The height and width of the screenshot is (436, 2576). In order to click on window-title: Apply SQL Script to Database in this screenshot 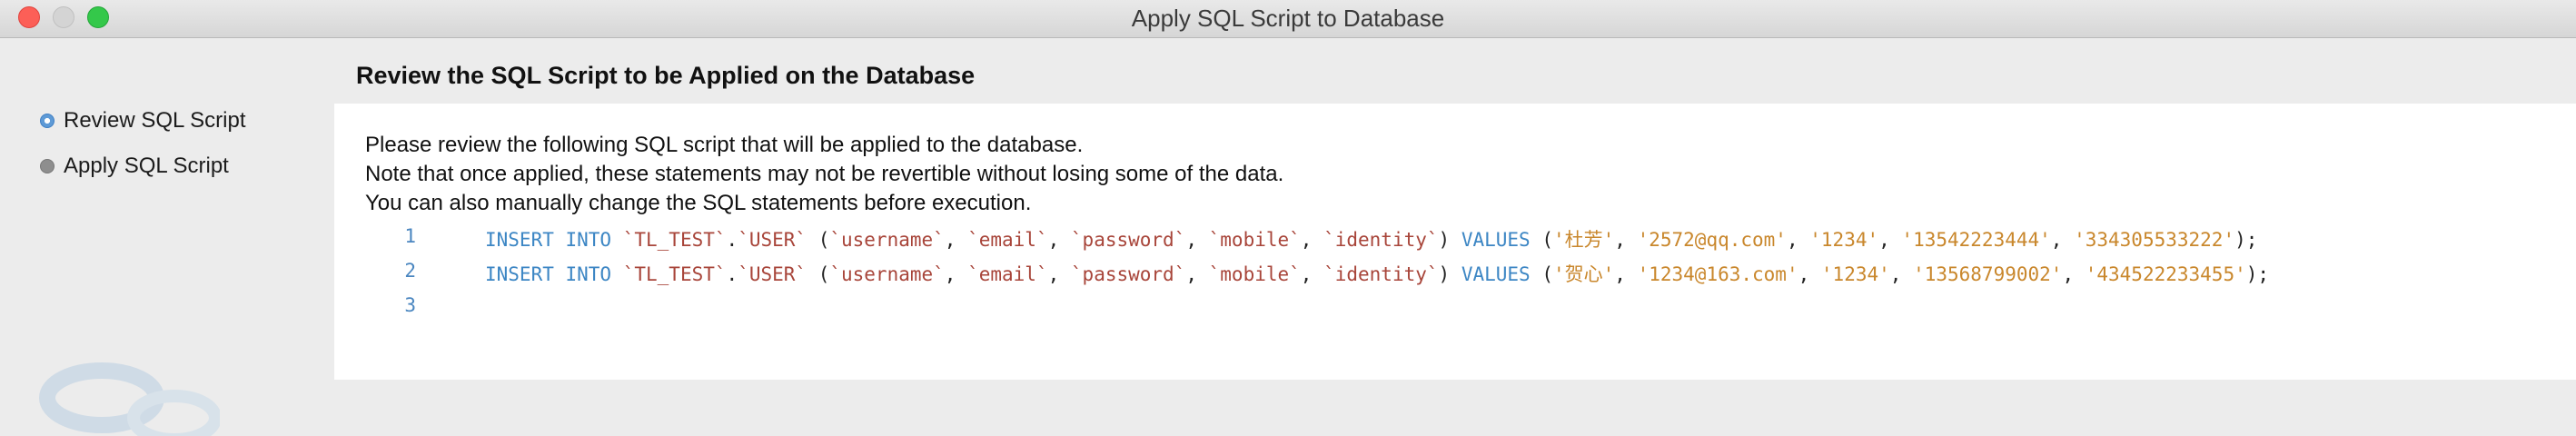, I will do `click(1288, 18)`.